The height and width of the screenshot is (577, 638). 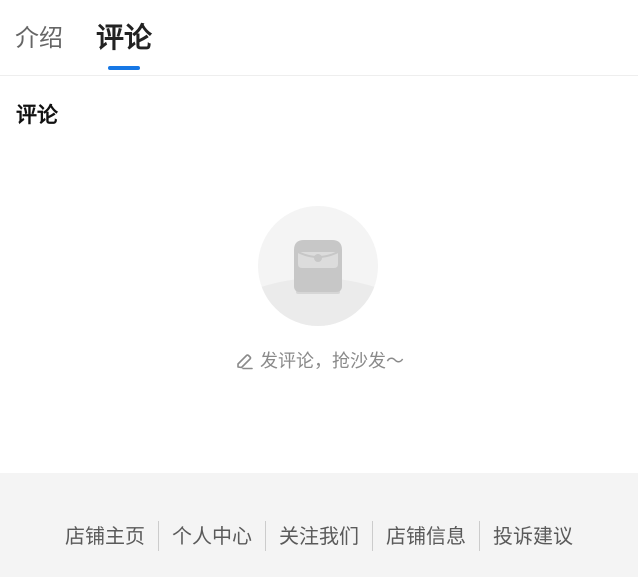 What do you see at coordinates (332, 361) in the screenshot?
I see `empty-state-text: 发评论，抢沙发～` at bounding box center [332, 361].